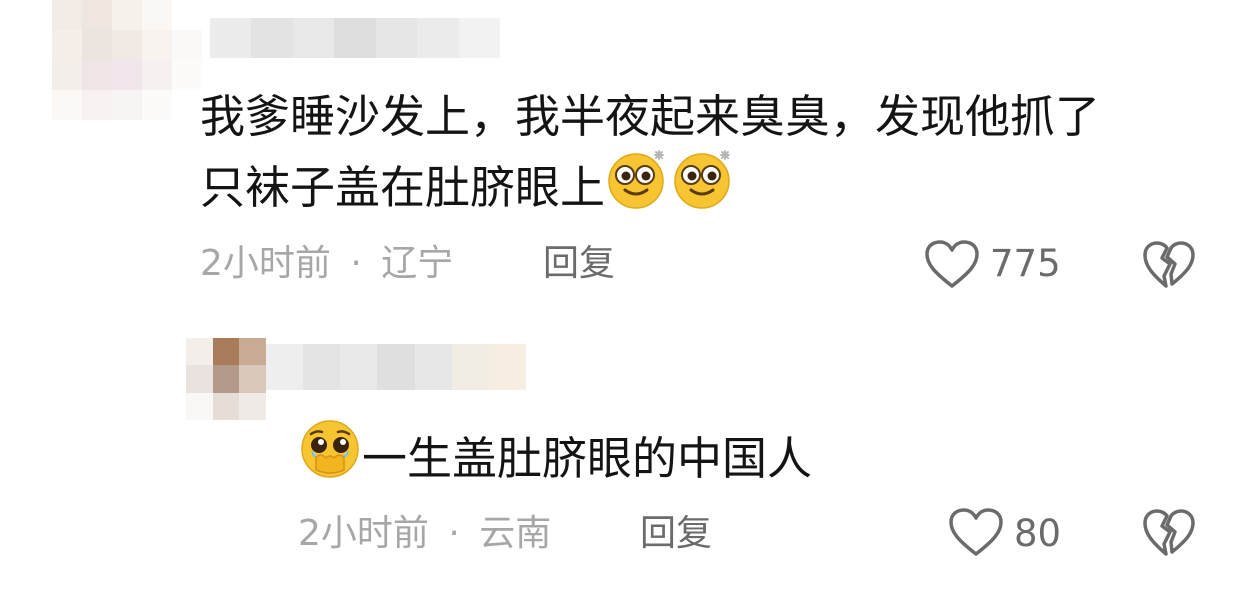 This screenshot has width=1260, height=598. I want to click on holding-back-tears-emoji, so click(330, 456).